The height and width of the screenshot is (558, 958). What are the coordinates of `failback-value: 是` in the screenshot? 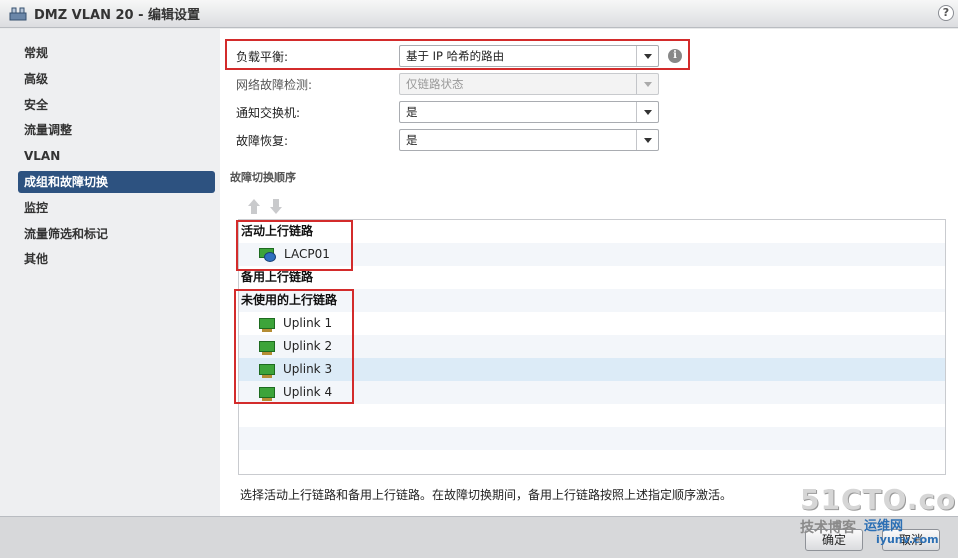 It's located at (412, 140).